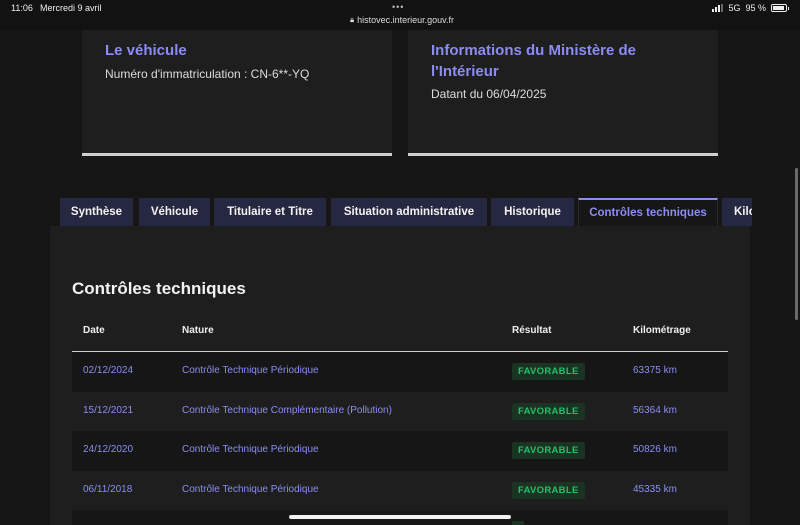 The width and height of the screenshot is (800, 525). I want to click on row-date: 15/12/2021, so click(108, 410).